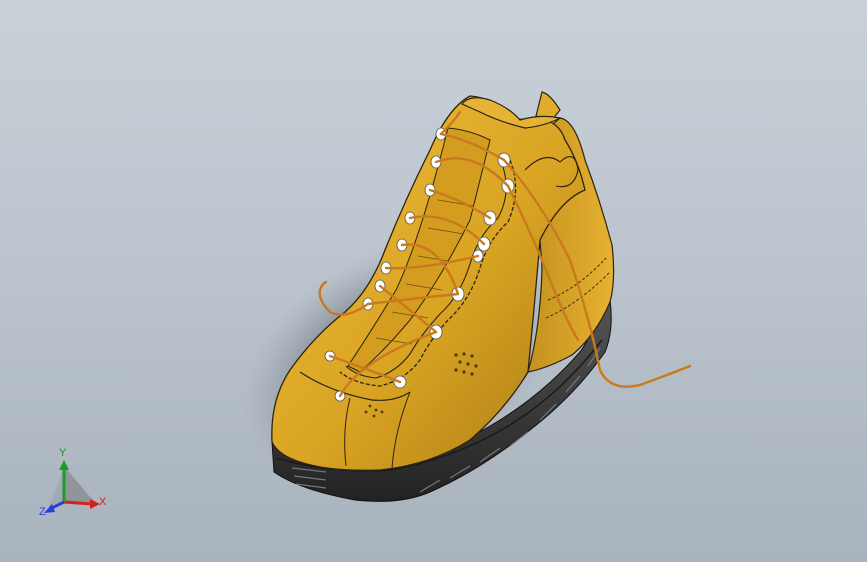  Describe the element at coordinates (548, 106) in the screenshot. I see `pull-tab` at that location.